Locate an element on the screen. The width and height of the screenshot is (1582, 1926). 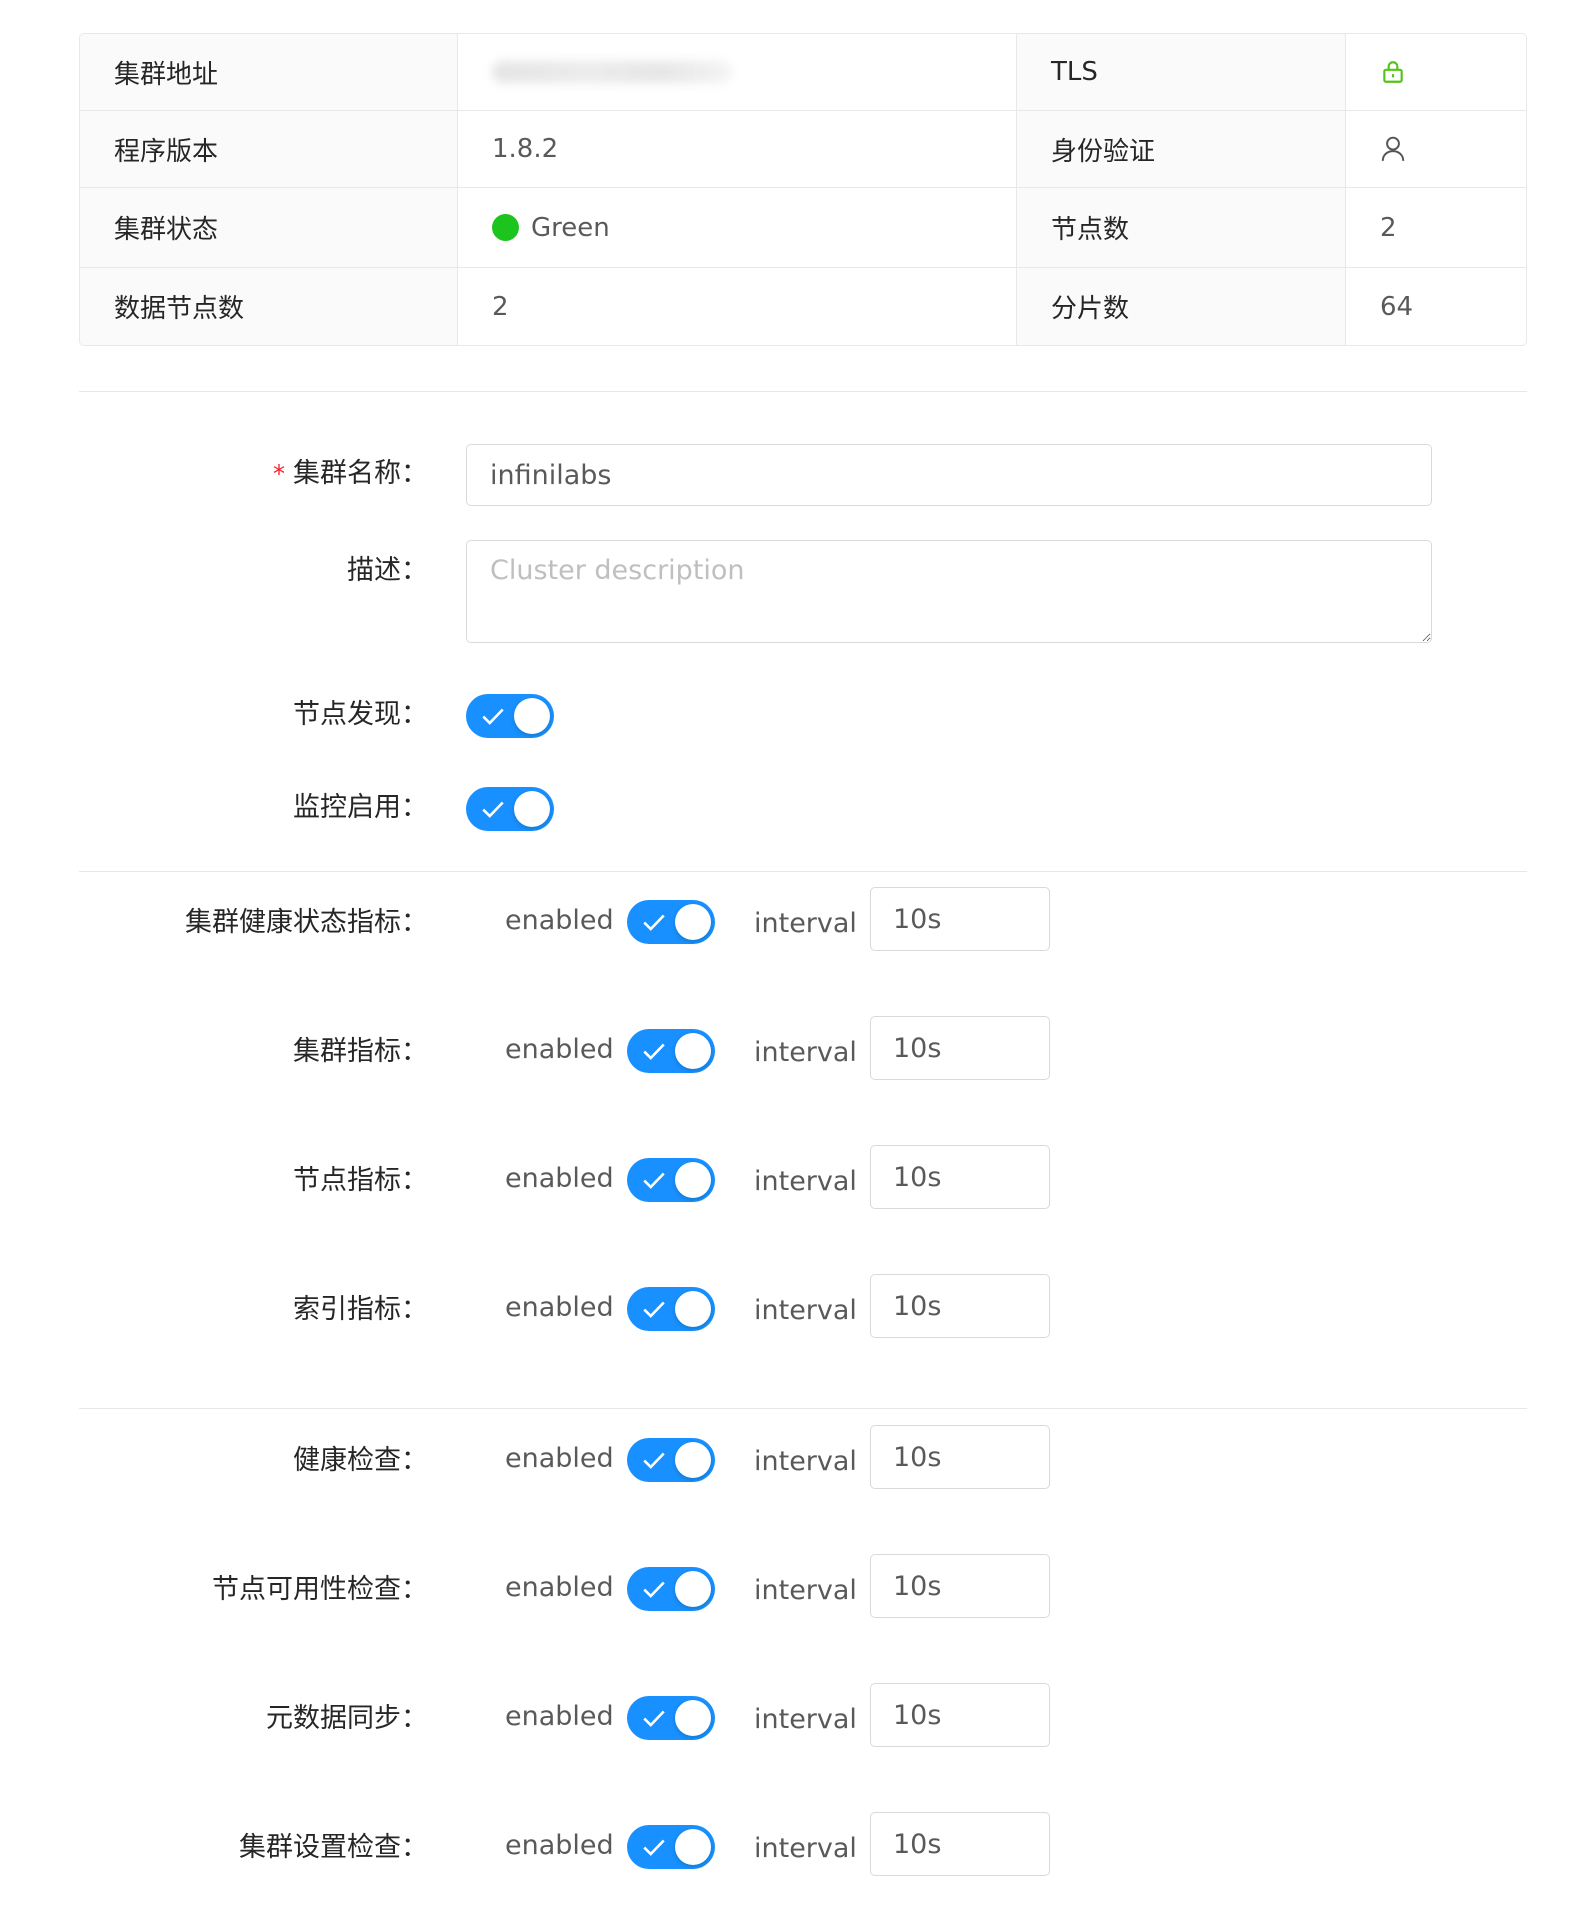
cluster-address-value is located at coordinates (737, 72).